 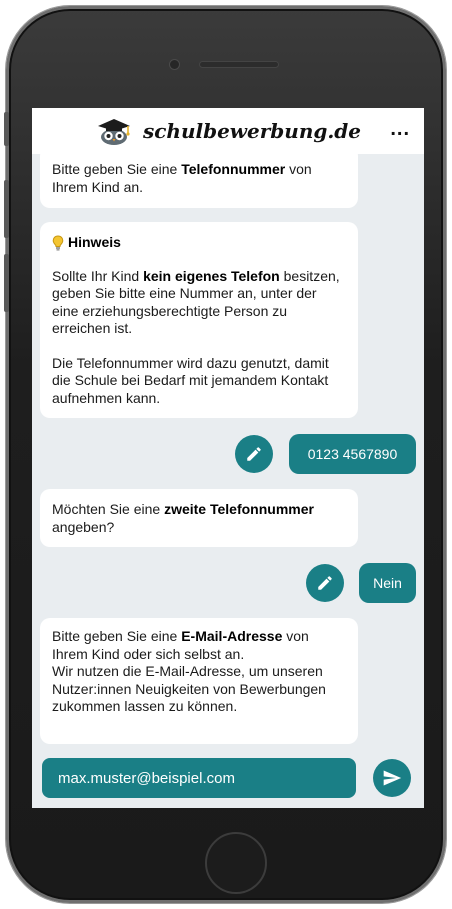 I want to click on home-button, so click(x=236, y=863).